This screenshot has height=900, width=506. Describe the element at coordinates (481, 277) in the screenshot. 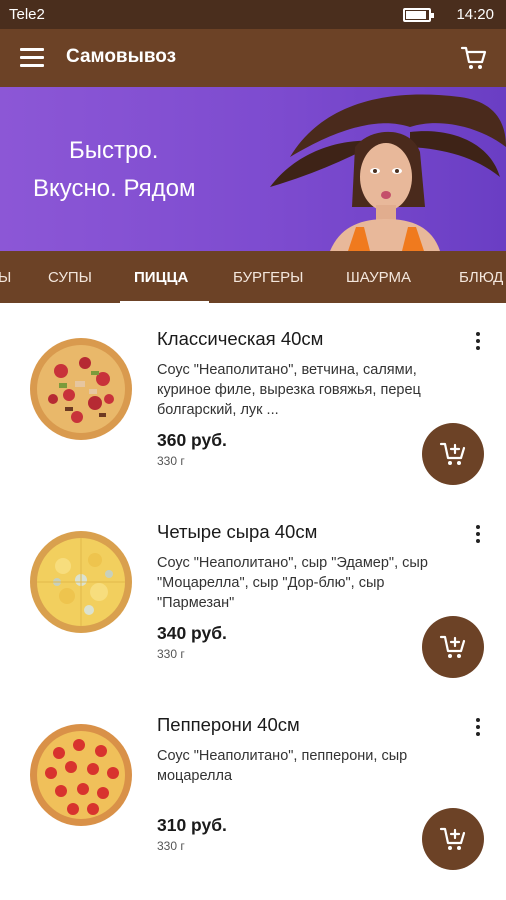

I see `tab-dishes: БЛЮД` at that location.